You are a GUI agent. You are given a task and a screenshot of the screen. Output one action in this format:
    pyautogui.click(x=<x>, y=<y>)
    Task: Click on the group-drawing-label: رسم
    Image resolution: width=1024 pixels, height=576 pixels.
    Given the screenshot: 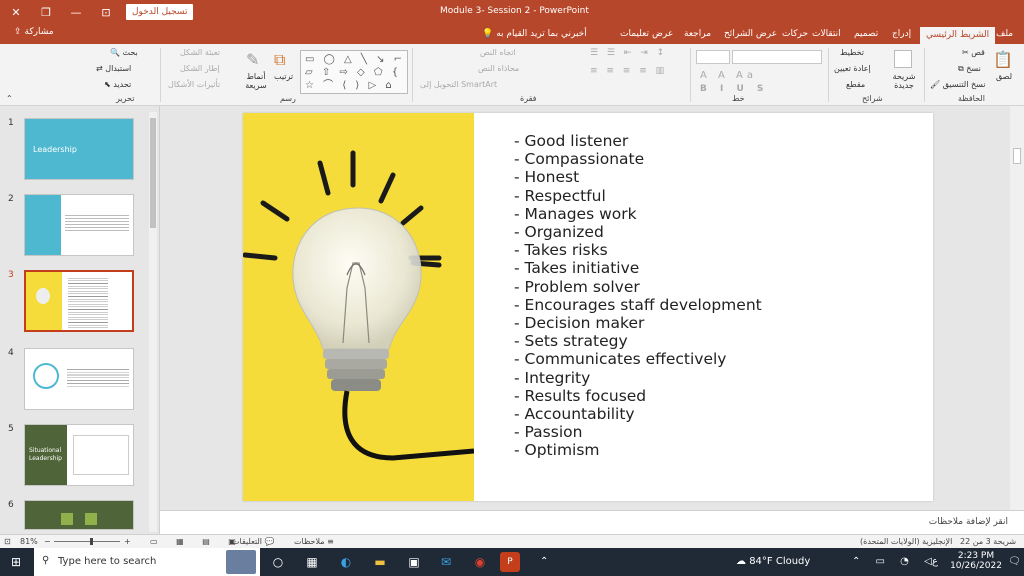 What is the action you would take?
    pyautogui.click(x=288, y=98)
    